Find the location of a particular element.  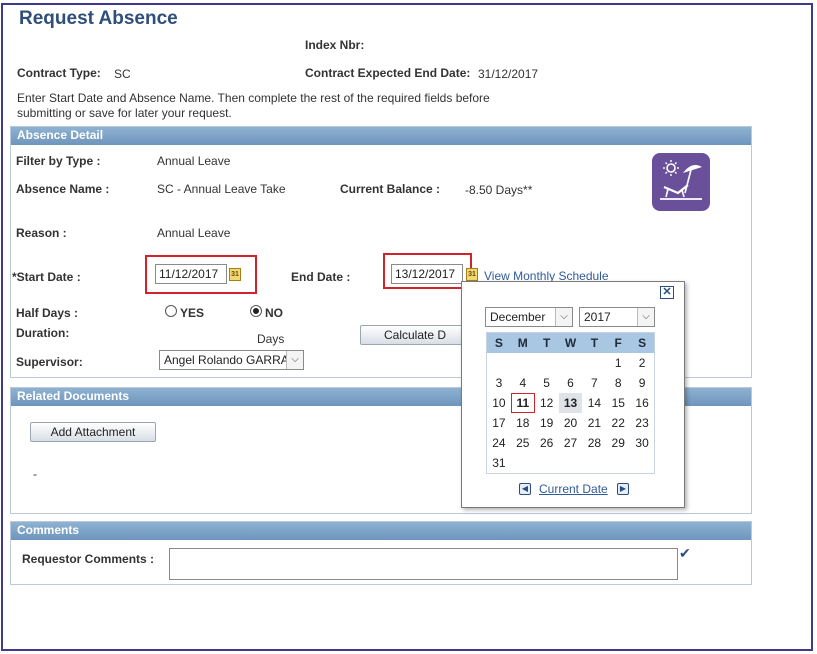

calendar-week: 24 25 26 27 28 29 30 is located at coordinates (570, 443).